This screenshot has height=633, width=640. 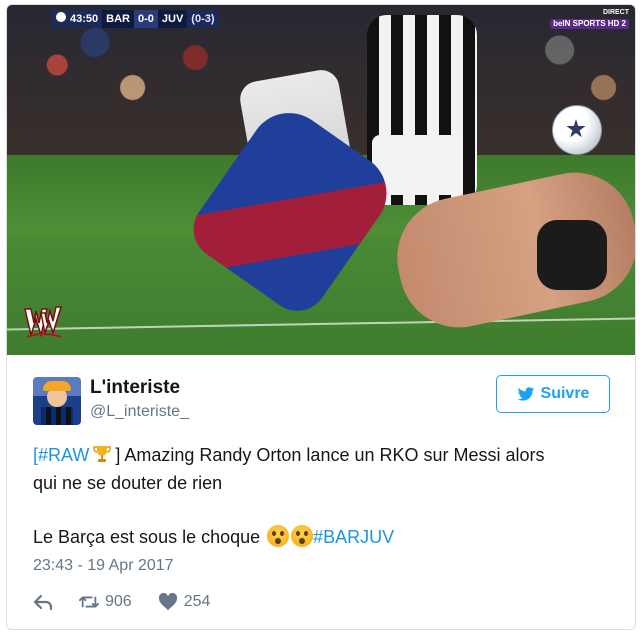 I want to click on scorebug-score: 0-0, so click(x=145, y=19).